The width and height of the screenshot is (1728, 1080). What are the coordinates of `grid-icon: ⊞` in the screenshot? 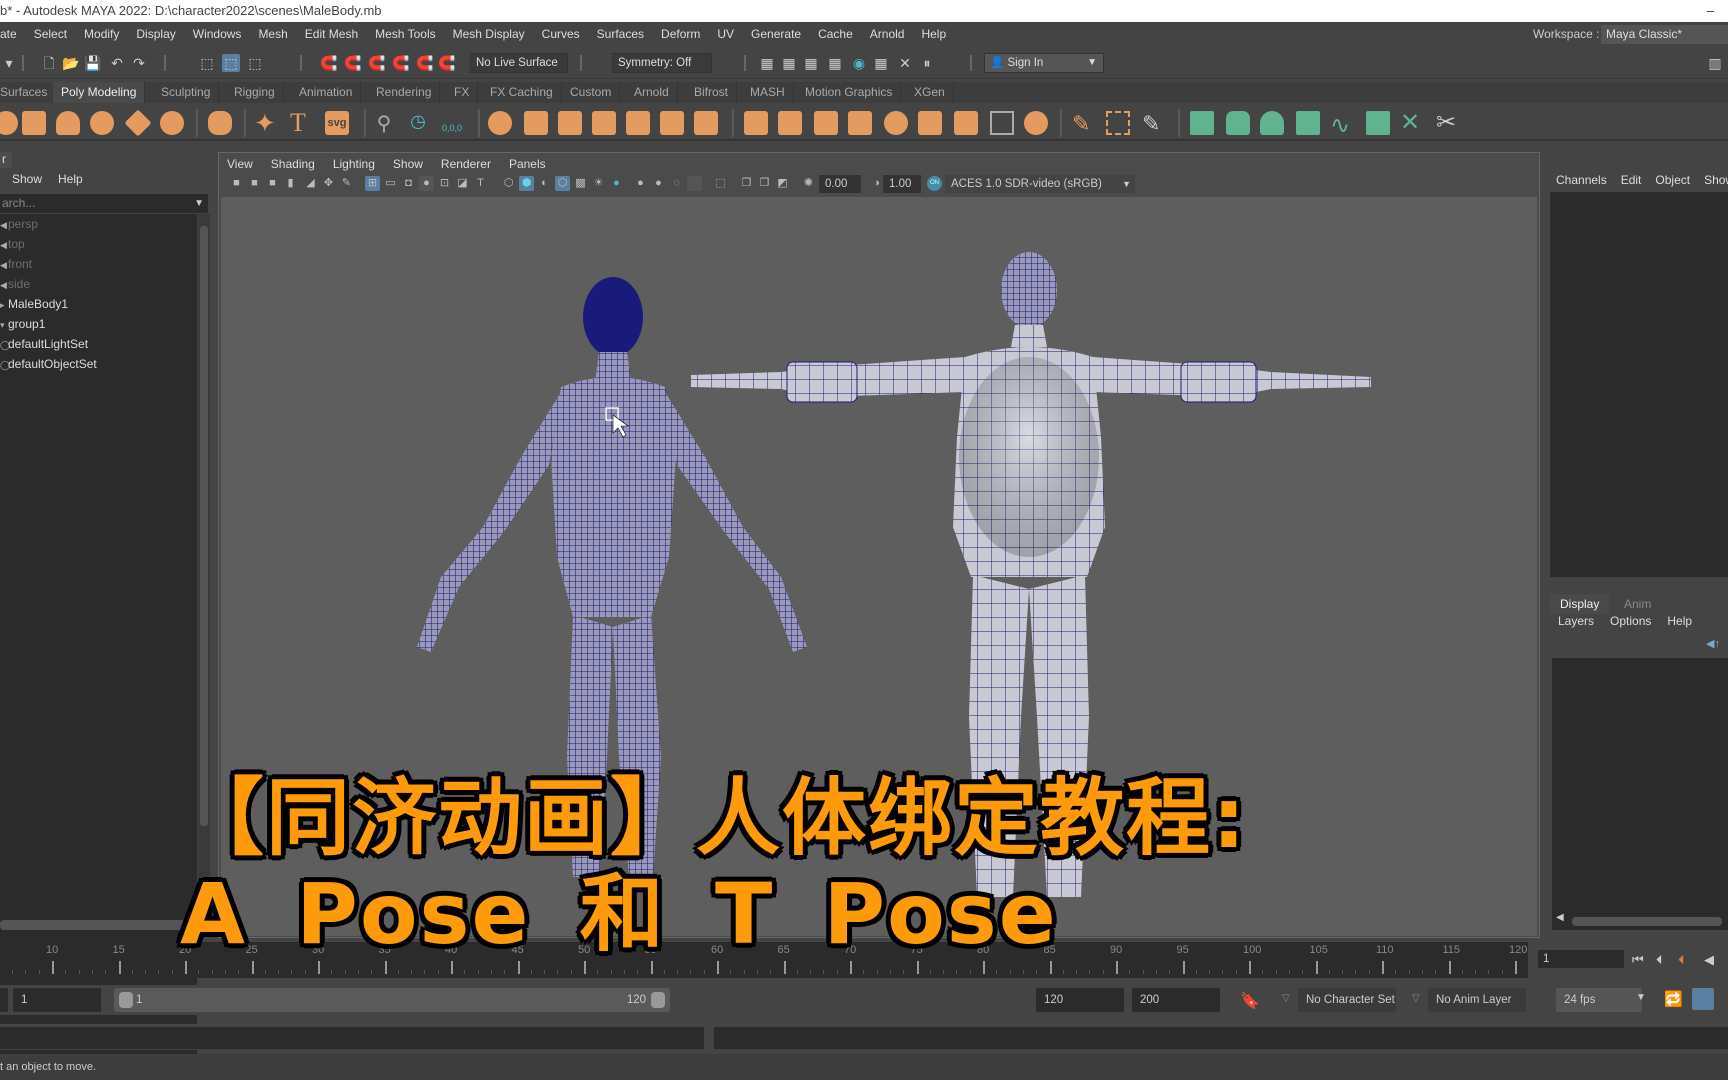 It's located at (372, 183).